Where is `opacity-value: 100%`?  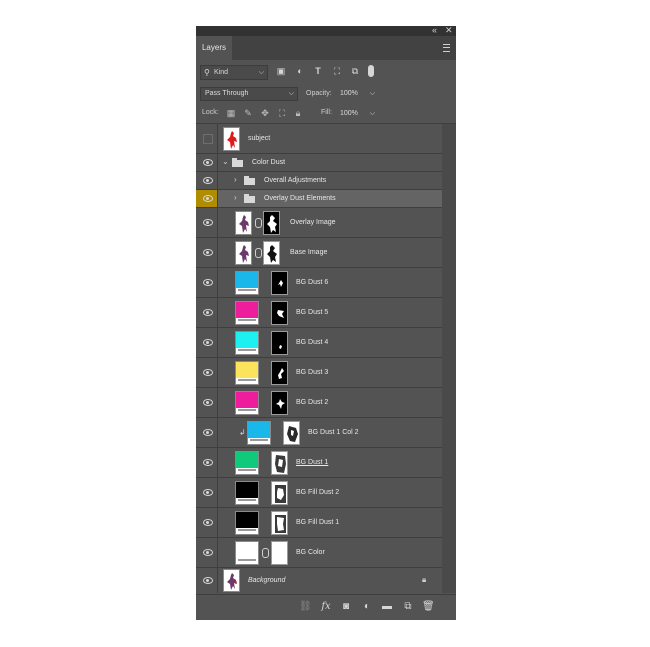 opacity-value: 100% is located at coordinates (349, 93).